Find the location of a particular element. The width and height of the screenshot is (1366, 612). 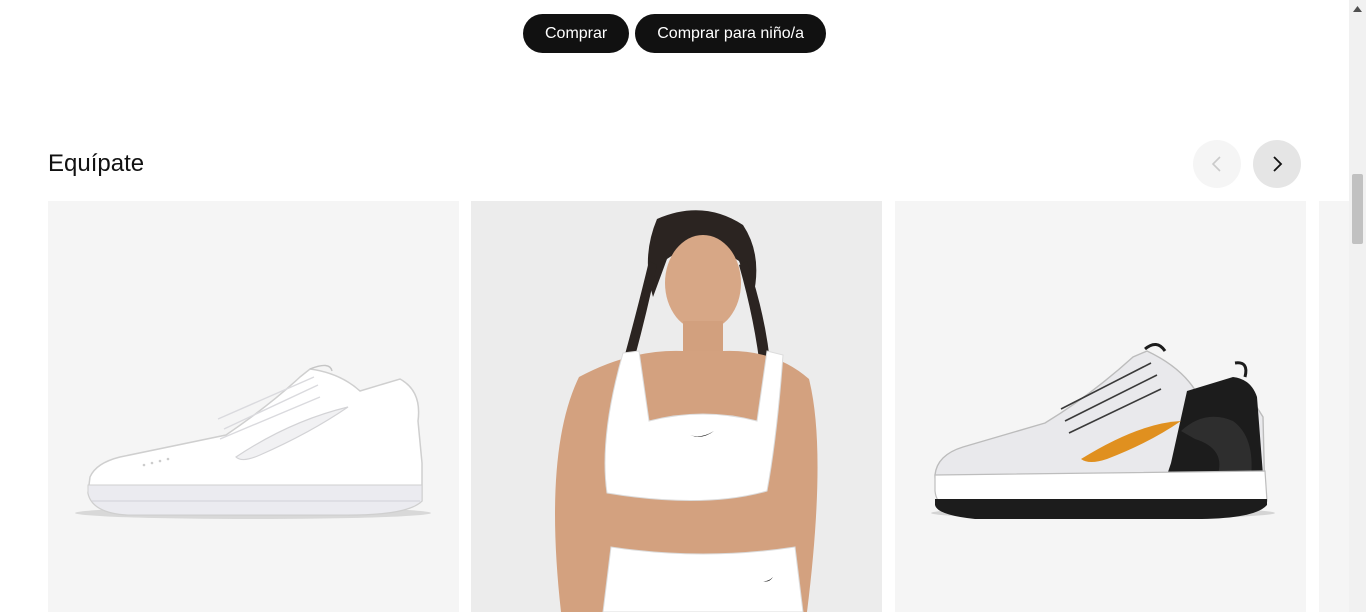

partial-product-image is located at coordinates (1334, 406).